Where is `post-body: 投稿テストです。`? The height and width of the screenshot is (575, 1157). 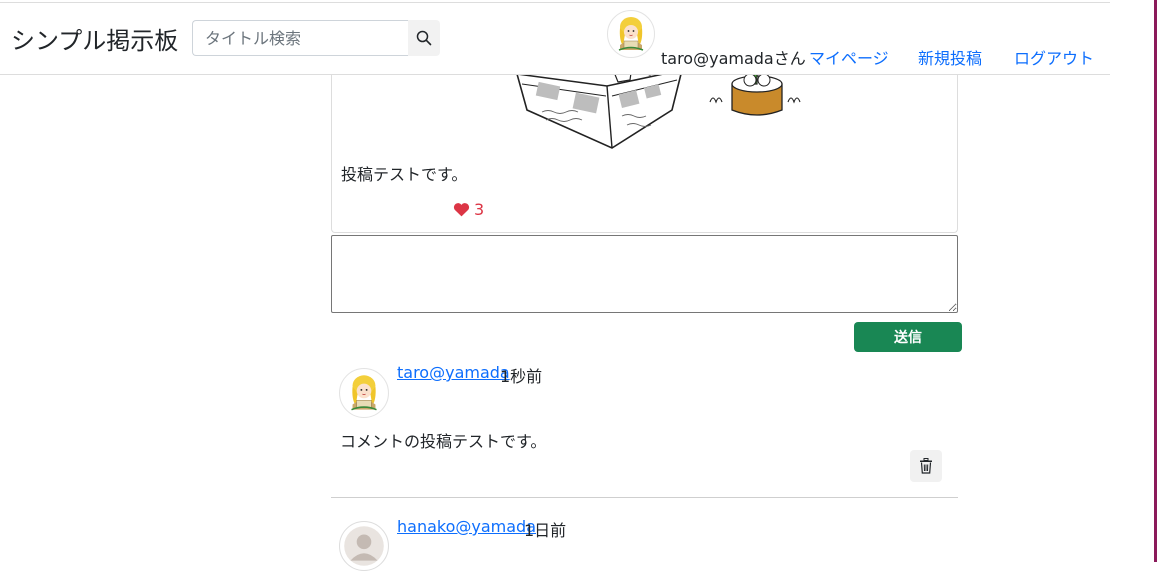
post-body: 投稿テストです。 is located at coordinates (404, 173).